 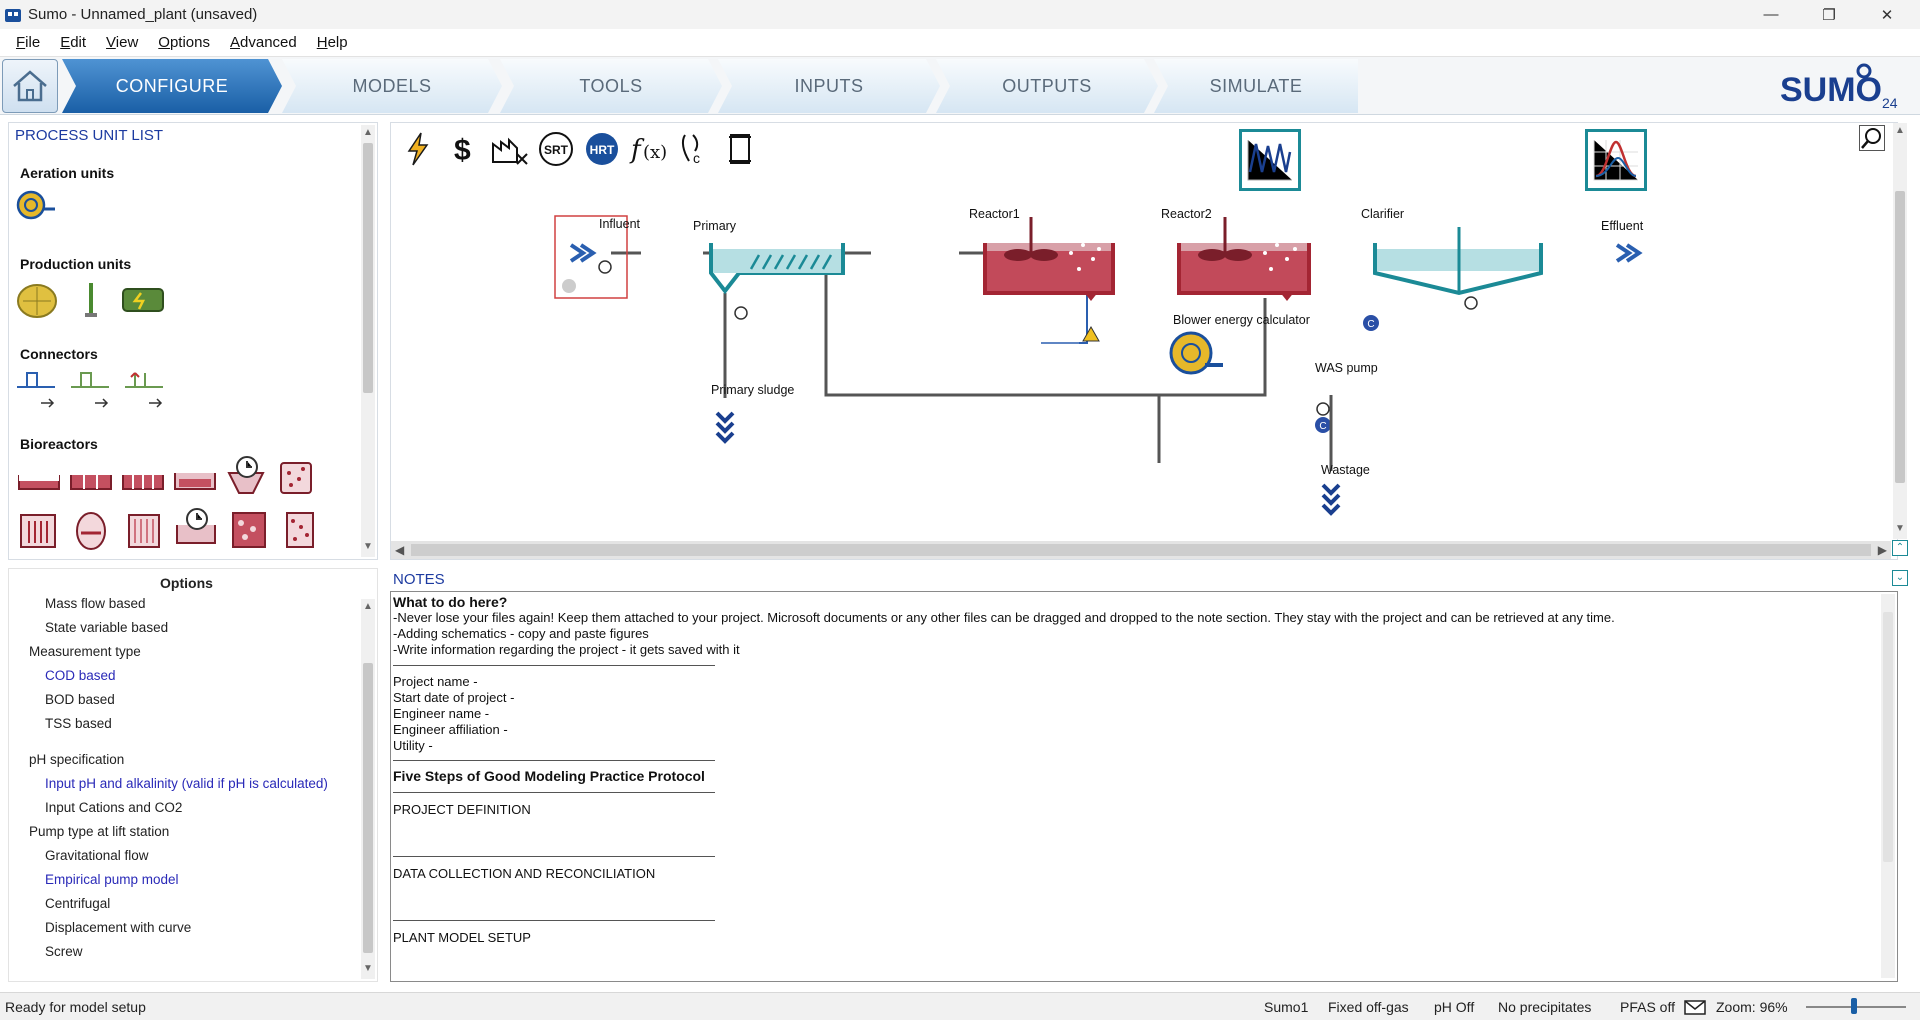 I want to click on tab-simulate: SIMULATE, so click(x=1256, y=86).